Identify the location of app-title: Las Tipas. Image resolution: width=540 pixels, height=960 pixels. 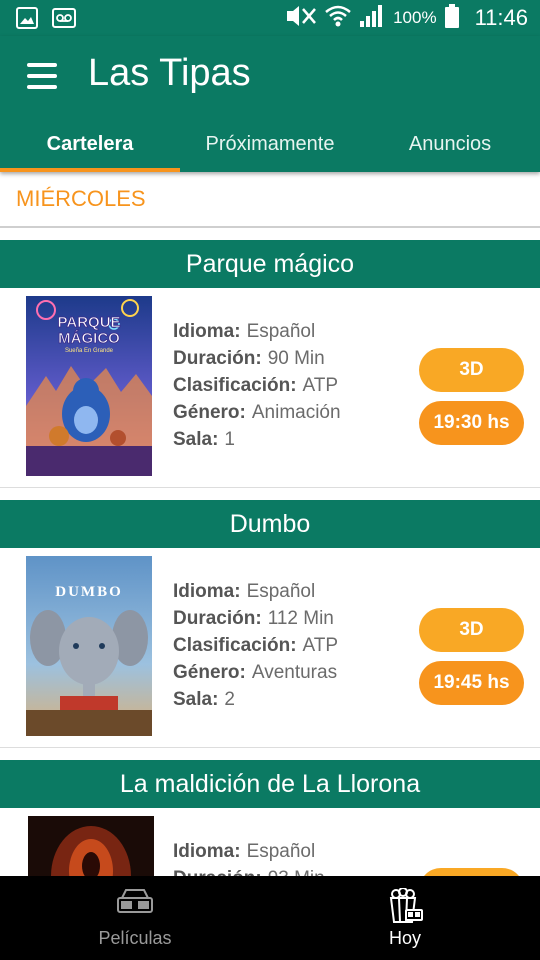
(169, 73).